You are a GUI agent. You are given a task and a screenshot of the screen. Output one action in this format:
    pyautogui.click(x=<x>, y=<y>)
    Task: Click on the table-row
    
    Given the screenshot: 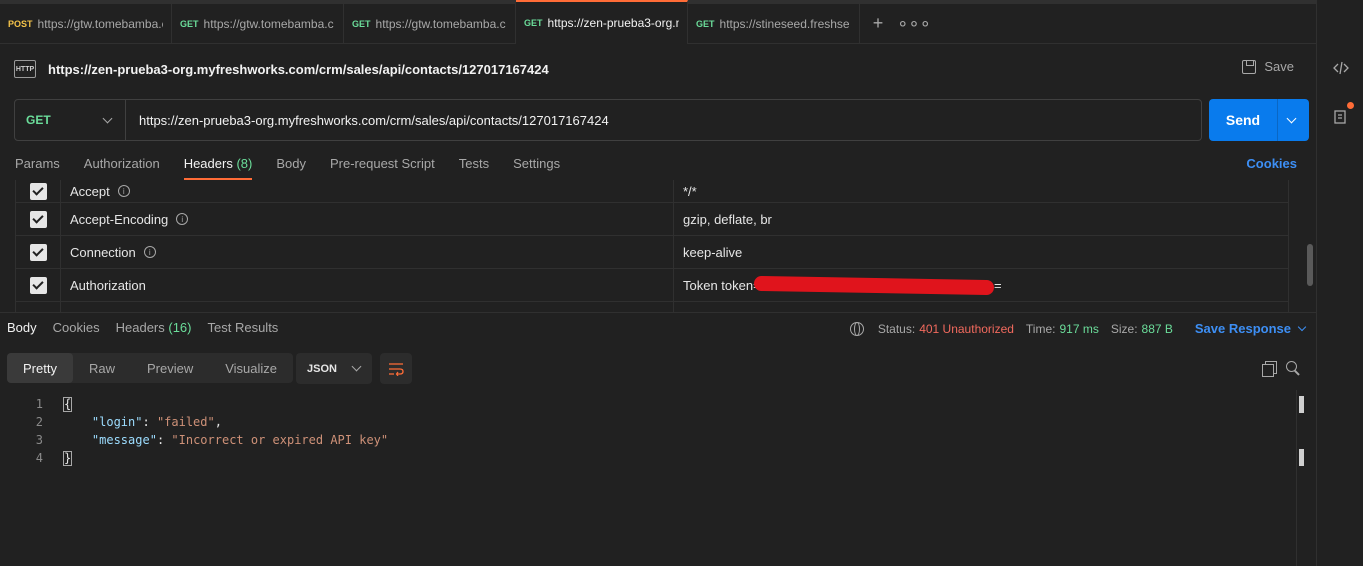 What is the action you would take?
    pyautogui.click(x=652, y=307)
    